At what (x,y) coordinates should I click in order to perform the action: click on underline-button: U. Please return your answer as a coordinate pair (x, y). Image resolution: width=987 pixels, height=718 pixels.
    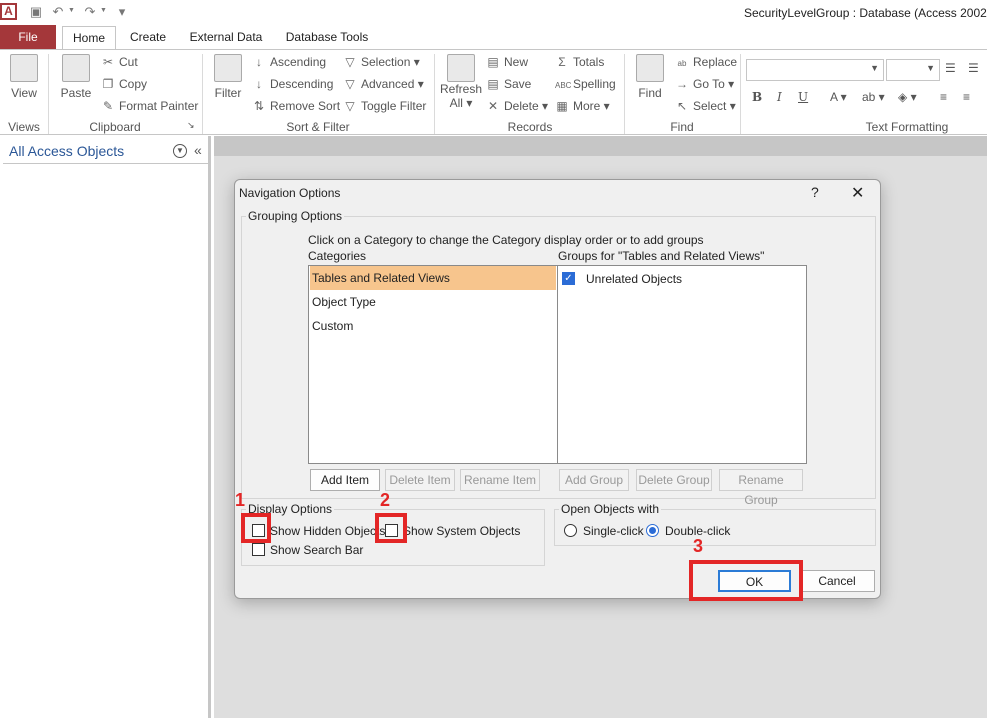
    Looking at the image, I should click on (803, 97).